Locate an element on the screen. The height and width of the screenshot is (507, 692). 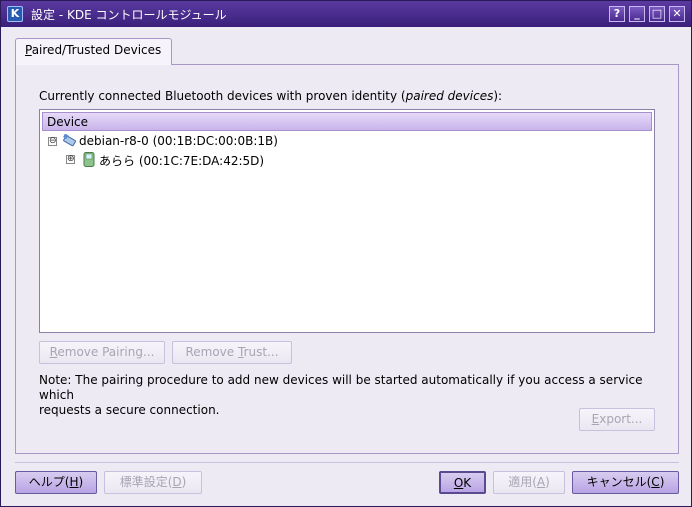
adapter-label: debian-r8-0 (00:1B:DC:00:0B:1B) is located at coordinates (178, 141).